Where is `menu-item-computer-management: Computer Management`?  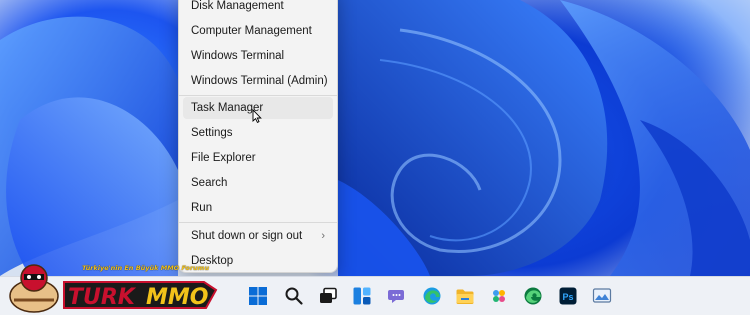 menu-item-computer-management: Computer Management is located at coordinates (258, 31).